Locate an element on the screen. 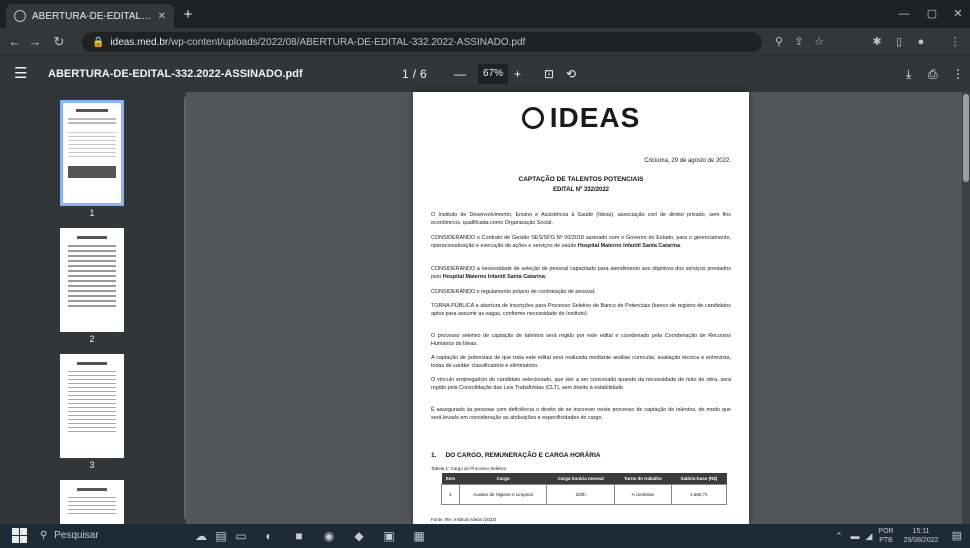 This screenshot has width=970, height=548. reload-button: ↻ is located at coordinates (59, 42).